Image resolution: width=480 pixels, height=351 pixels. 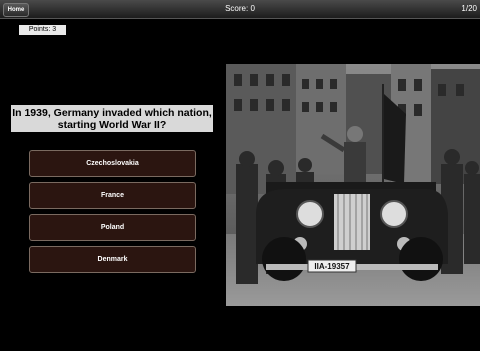 What do you see at coordinates (332, 266) in the screenshot?
I see `license-plate: IIA-19357` at bounding box center [332, 266].